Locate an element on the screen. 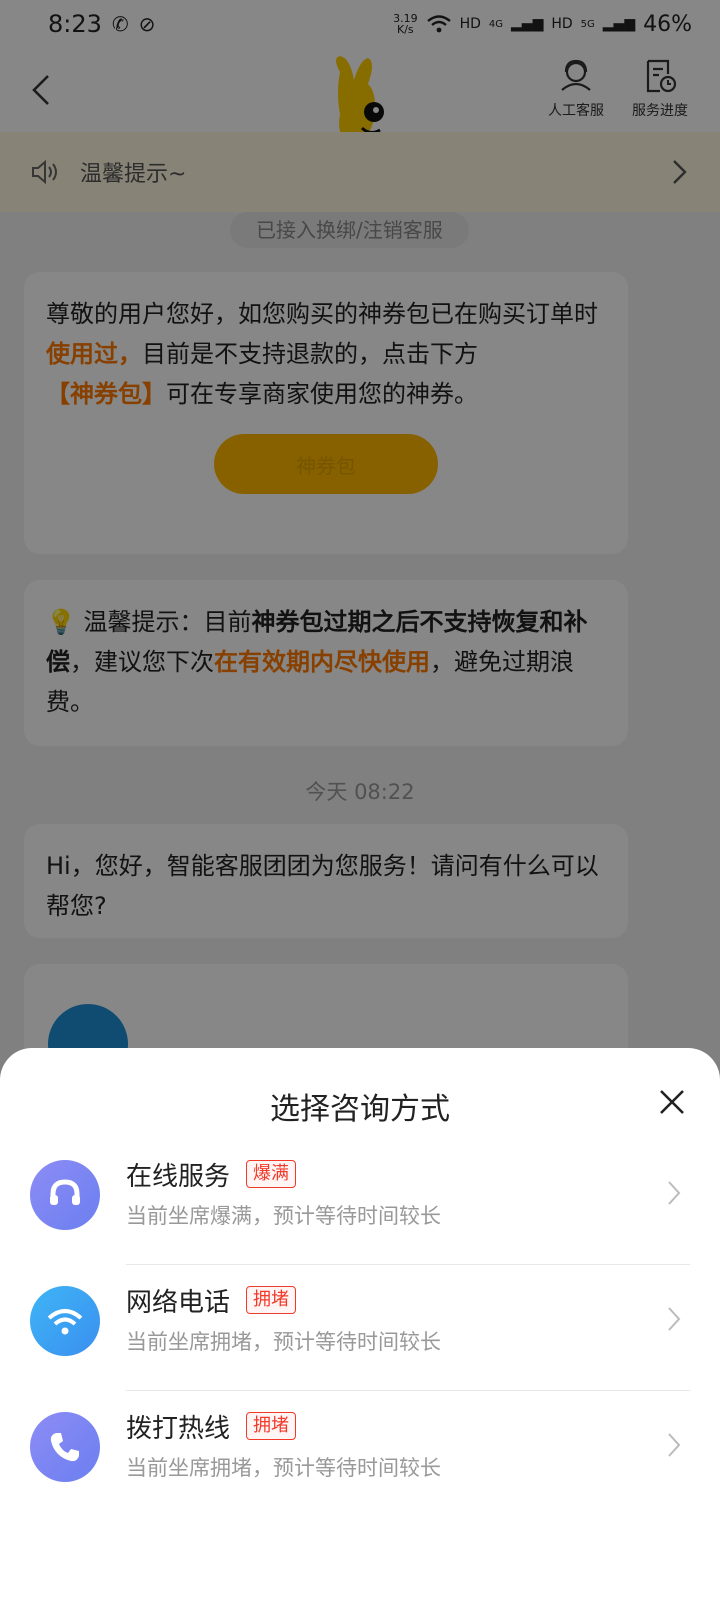  option-online-service: 在线服务 爆满 当前坐席爆满，预计等待时间较长 is located at coordinates (360, 1197).